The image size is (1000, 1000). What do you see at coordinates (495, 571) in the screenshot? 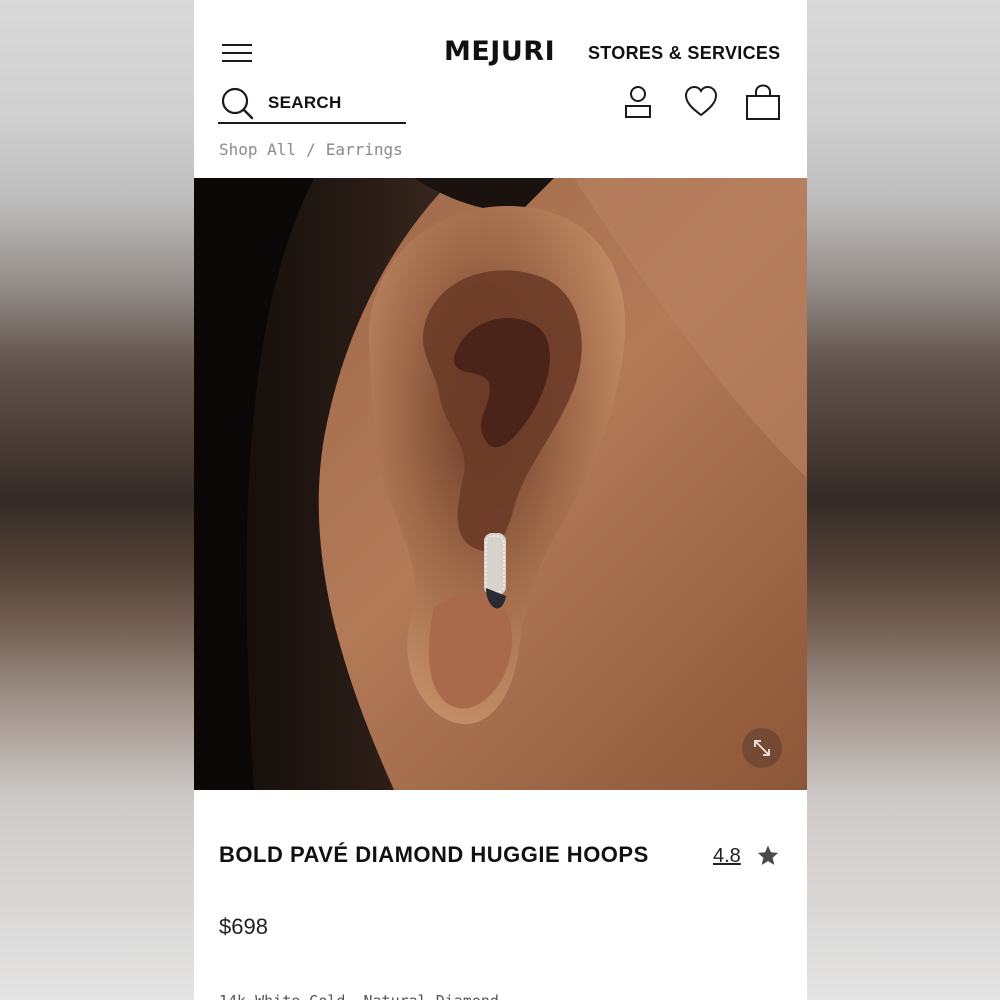
I see `earring` at bounding box center [495, 571].